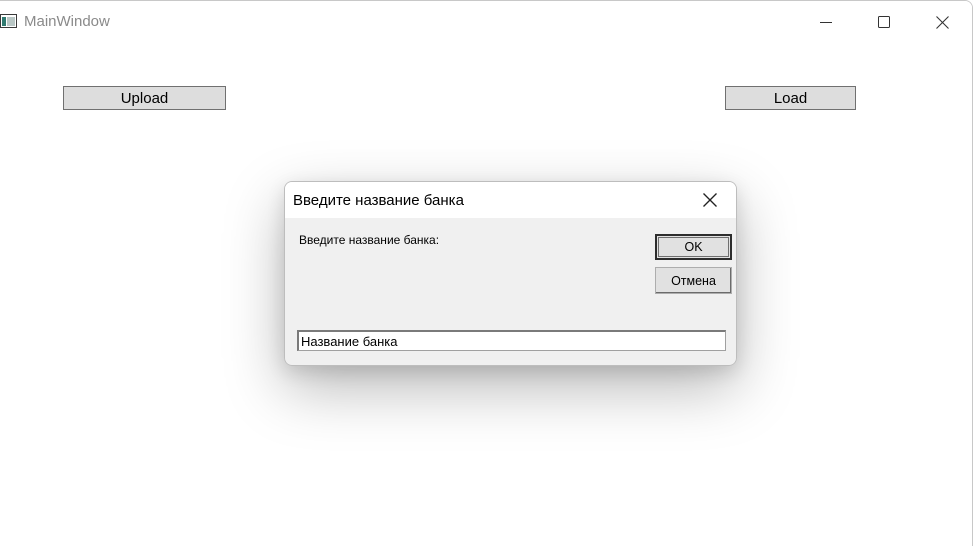  I want to click on bank-name-input, so click(511, 340).